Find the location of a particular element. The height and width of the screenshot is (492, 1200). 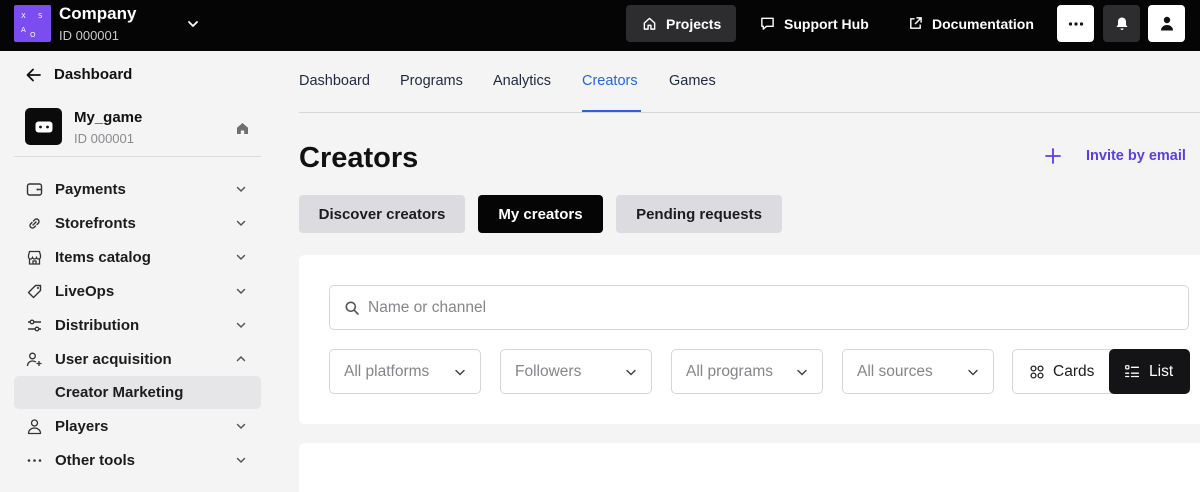

external-link-icon is located at coordinates (916, 23).